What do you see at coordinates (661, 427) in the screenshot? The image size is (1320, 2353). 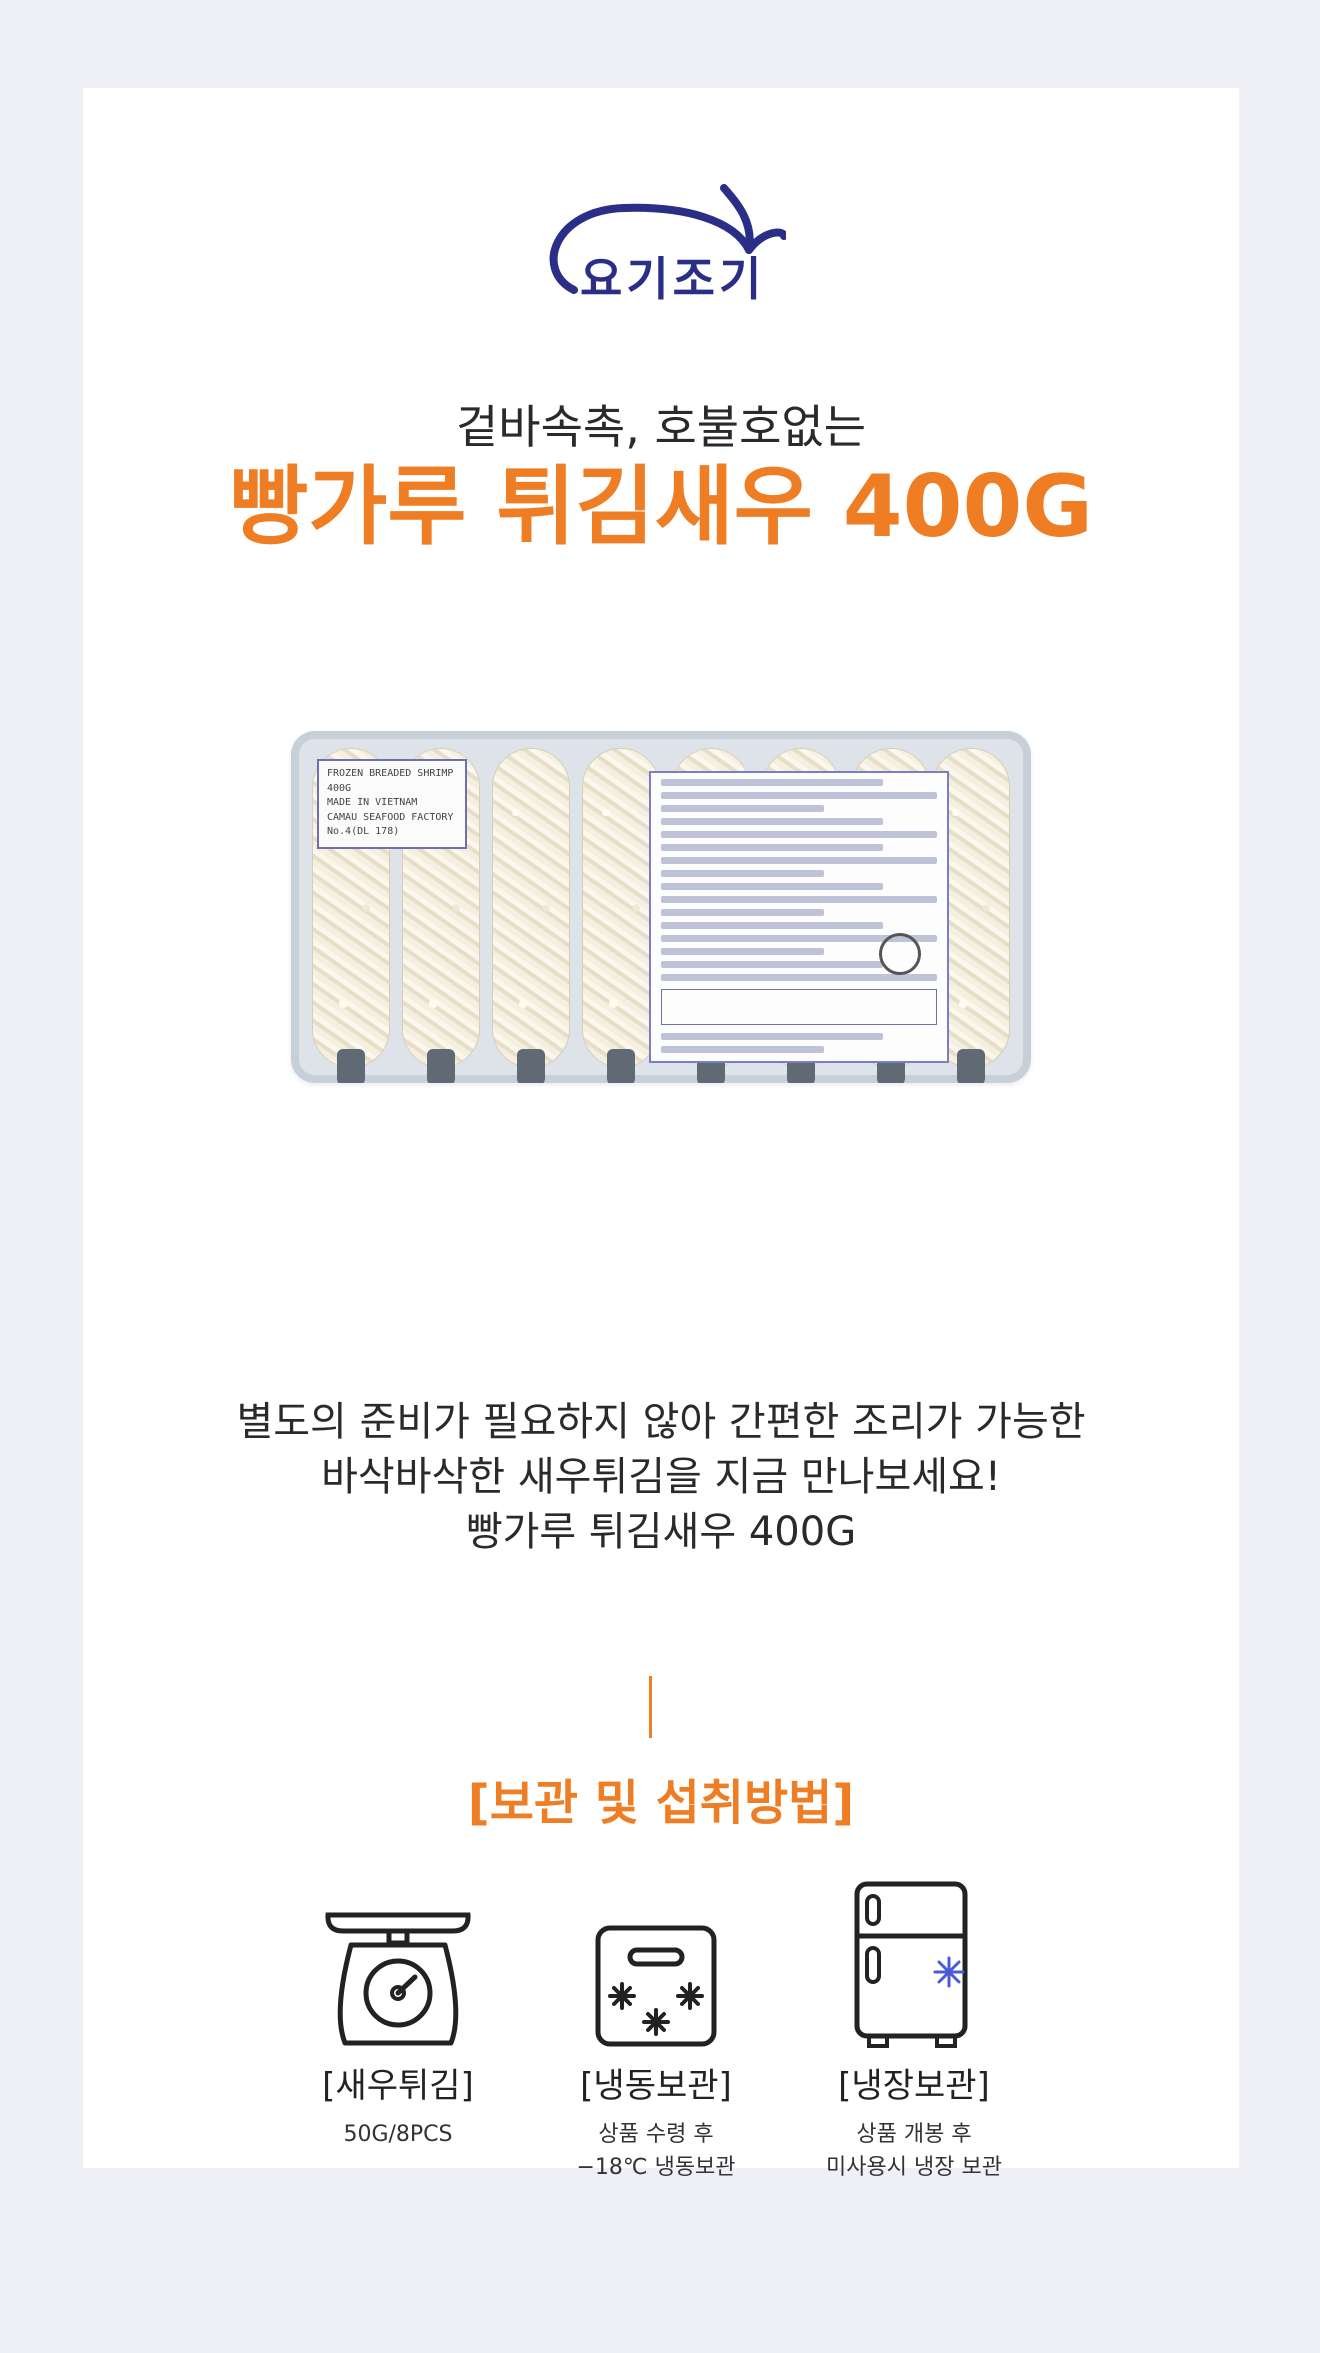 I see `product-subtitle: 겉바속촉, 호불호없는` at bounding box center [661, 427].